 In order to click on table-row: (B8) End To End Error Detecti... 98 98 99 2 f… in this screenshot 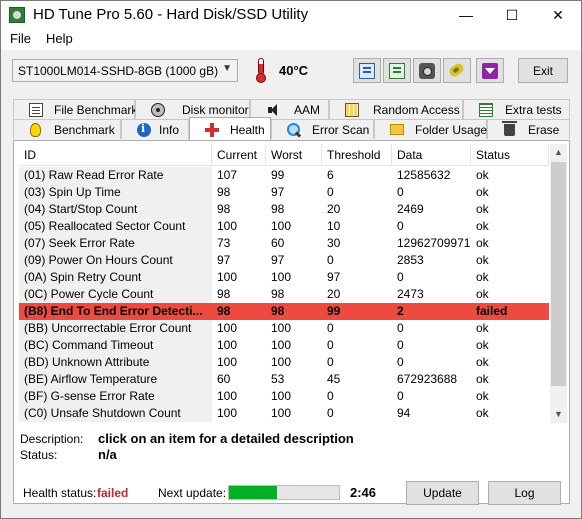, I will do `click(284, 311)`.